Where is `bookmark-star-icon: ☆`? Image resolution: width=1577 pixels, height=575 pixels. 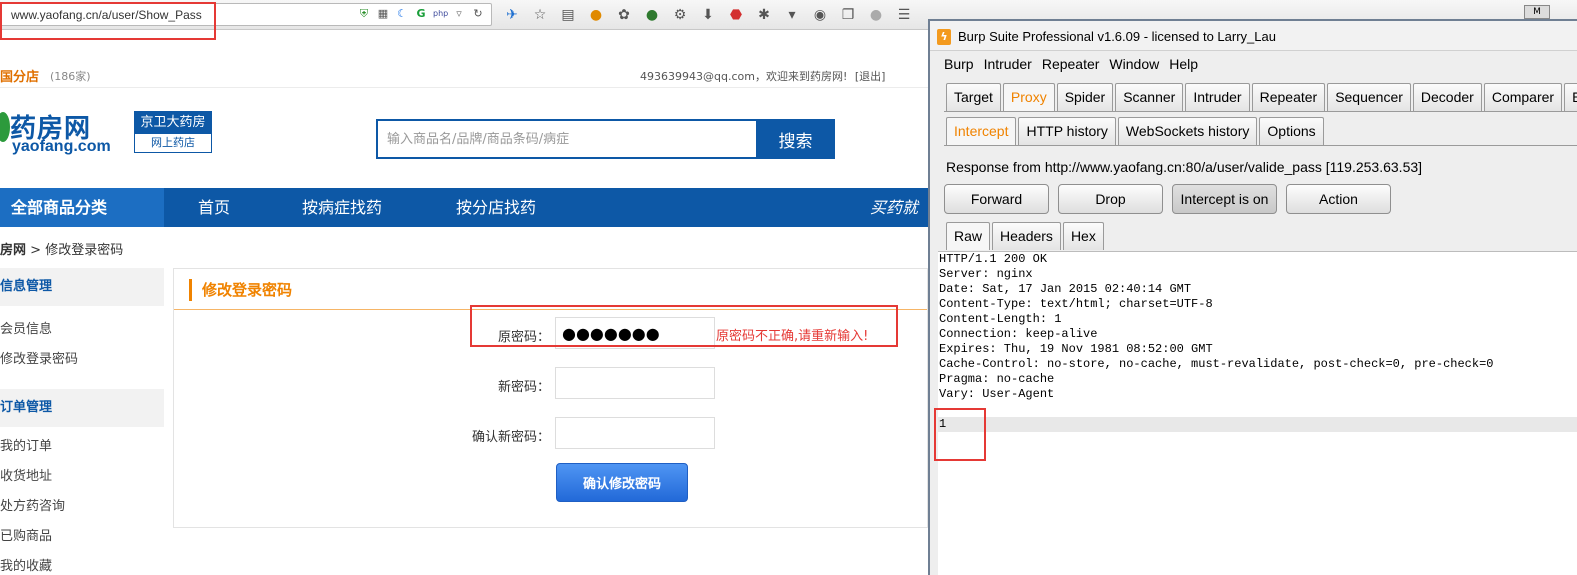
bookmark-star-icon: ☆ is located at coordinates (540, 15).